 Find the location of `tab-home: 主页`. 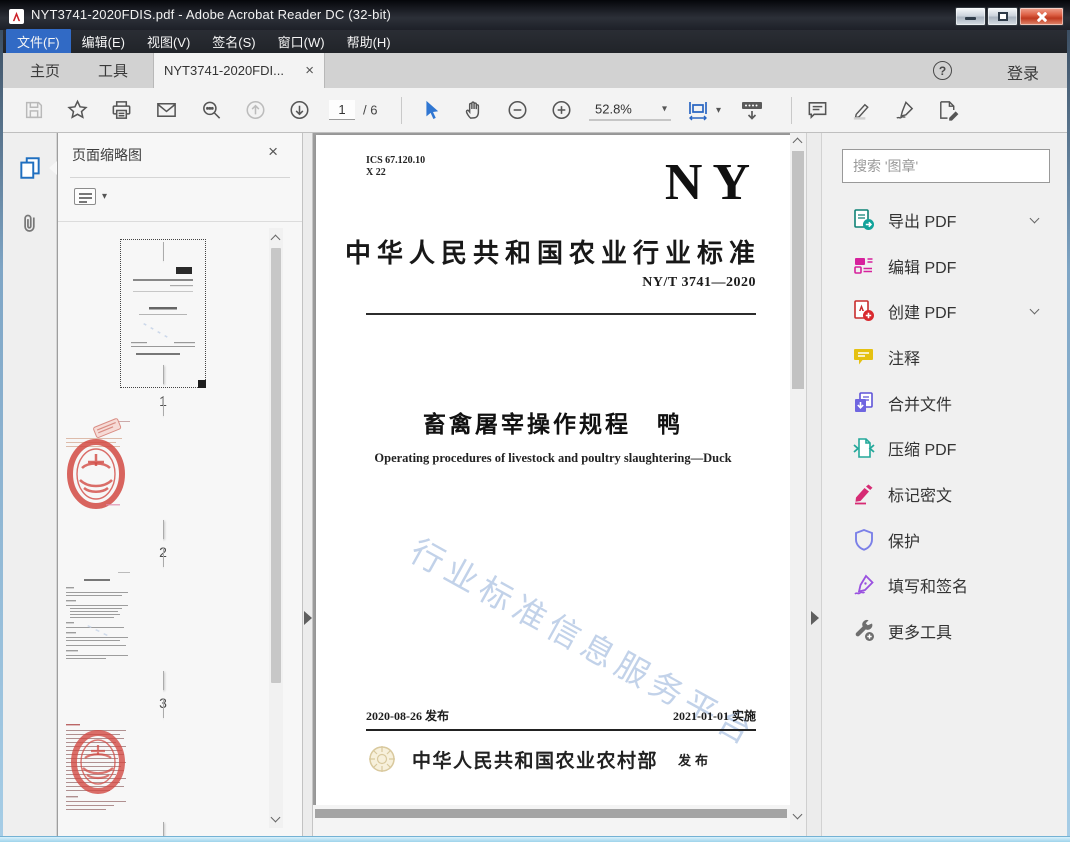

tab-home: 主页 is located at coordinates (45, 70).